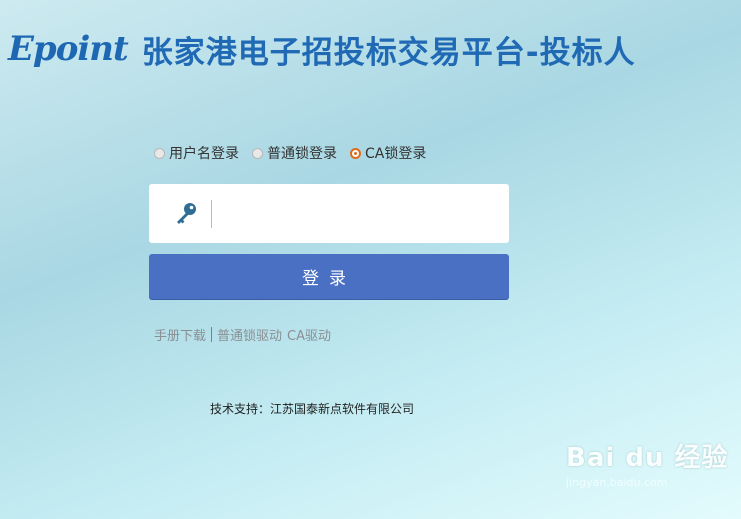 This screenshot has width=741, height=519. What do you see at coordinates (186, 213) in the screenshot?
I see `key-icon` at bounding box center [186, 213].